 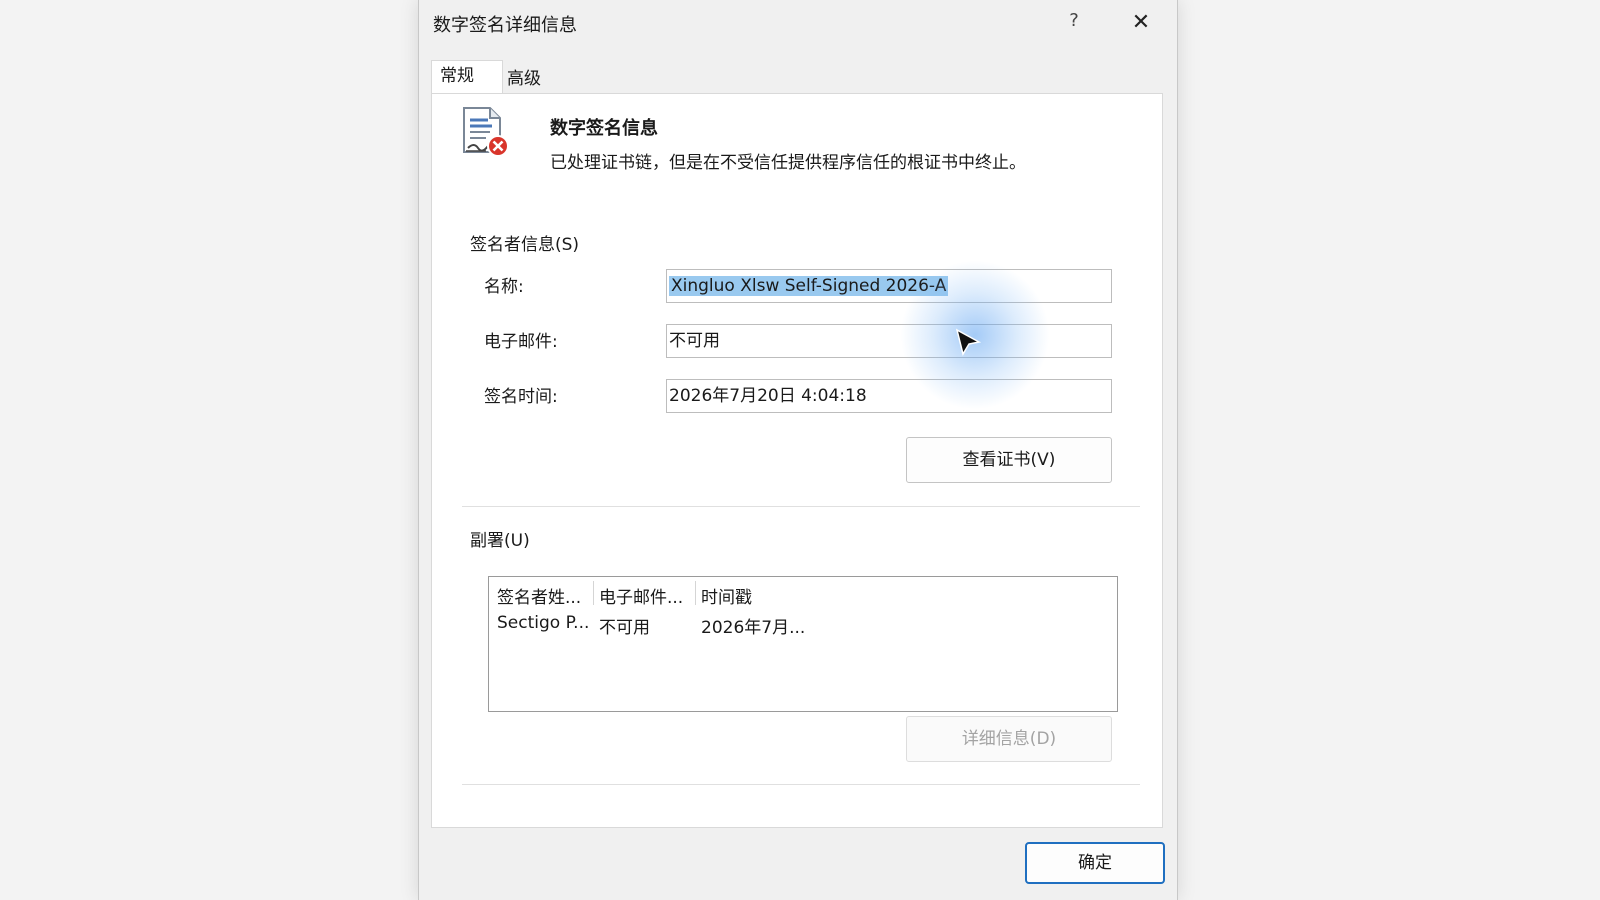 I want to click on signing-time-label: 签名时间:, so click(x=521, y=397).